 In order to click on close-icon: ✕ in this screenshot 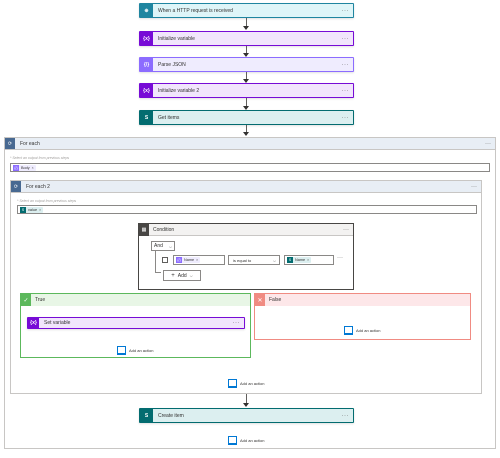, I will do `click(260, 300)`.